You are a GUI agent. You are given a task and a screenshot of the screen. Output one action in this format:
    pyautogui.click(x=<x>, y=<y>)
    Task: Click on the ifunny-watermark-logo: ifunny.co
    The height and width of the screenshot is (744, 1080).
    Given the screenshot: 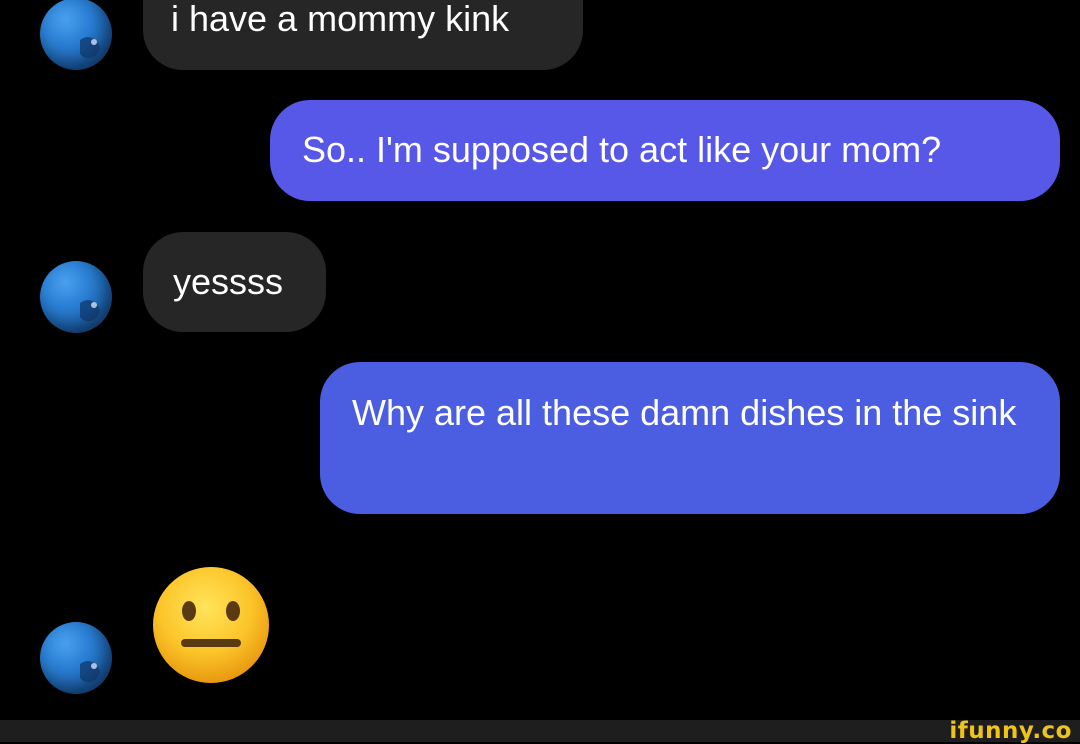 What is the action you would take?
    pyautogui.click(x=1010, y=731)
    